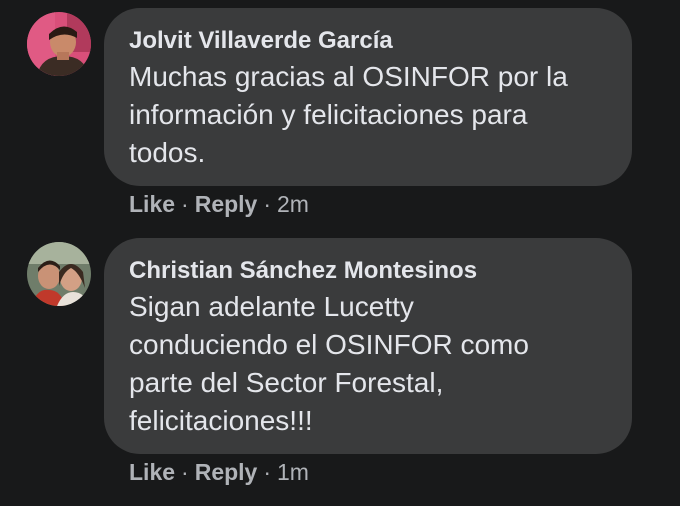 The image size is (680, 506). Describe the element at coordinates (221, 420) in the screenshot. I see `comment-text-line: felicitaciones!!!` at that location.